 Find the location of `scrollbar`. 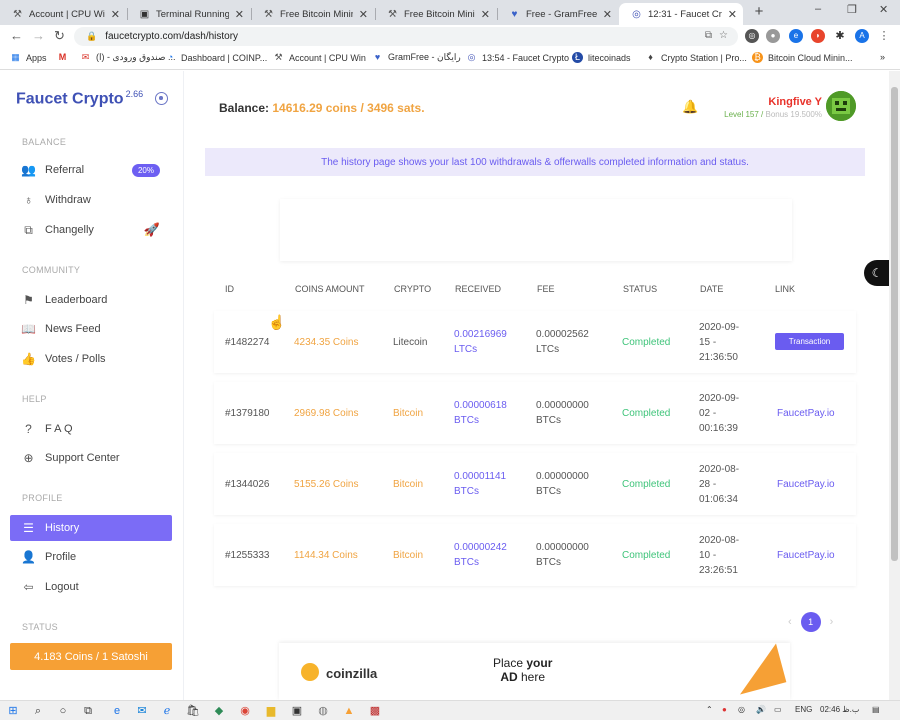

scrollbar is located at coordinates (894, 385).